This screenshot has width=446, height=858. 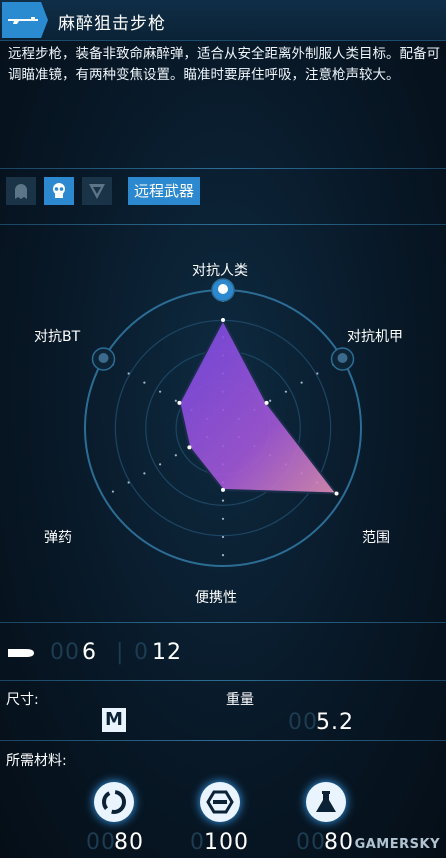 I want to click on reserve-leading-zeros: 0, so click(x=141, y=652).